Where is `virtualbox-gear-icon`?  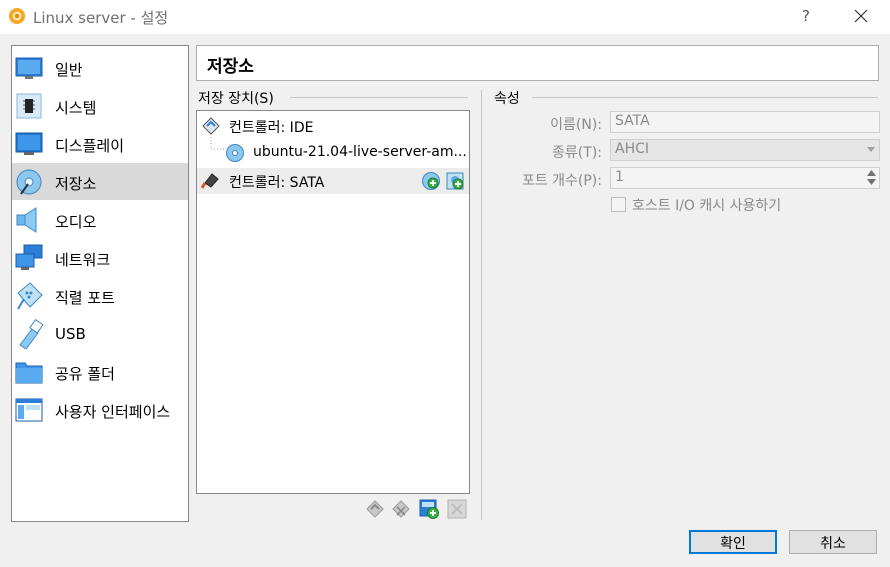 virtualbox-gear-icon is located at coordinates (17, 16).